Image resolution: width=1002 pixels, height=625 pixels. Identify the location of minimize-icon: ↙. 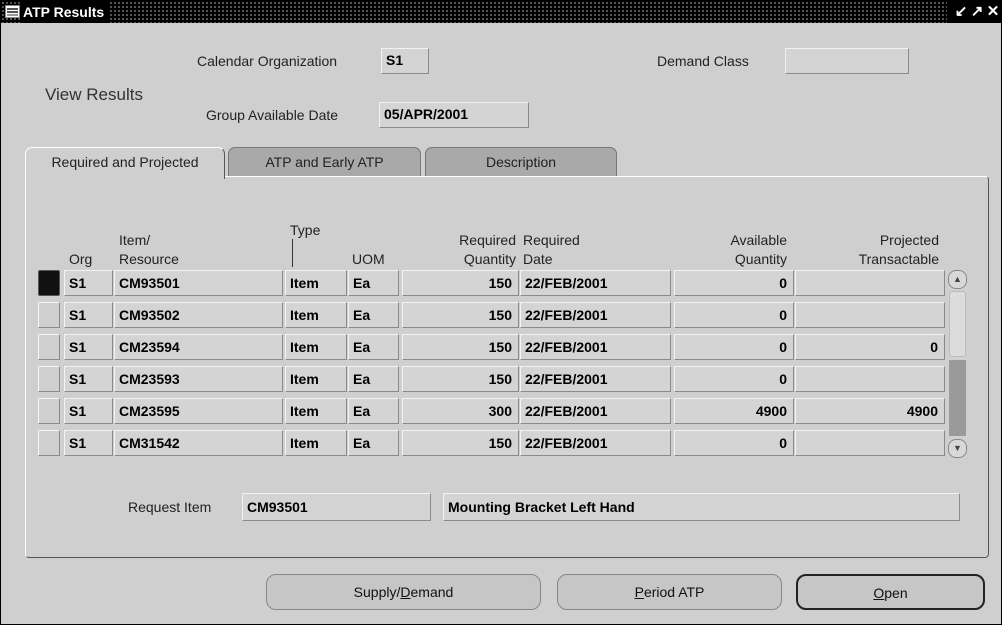
(961, 12).